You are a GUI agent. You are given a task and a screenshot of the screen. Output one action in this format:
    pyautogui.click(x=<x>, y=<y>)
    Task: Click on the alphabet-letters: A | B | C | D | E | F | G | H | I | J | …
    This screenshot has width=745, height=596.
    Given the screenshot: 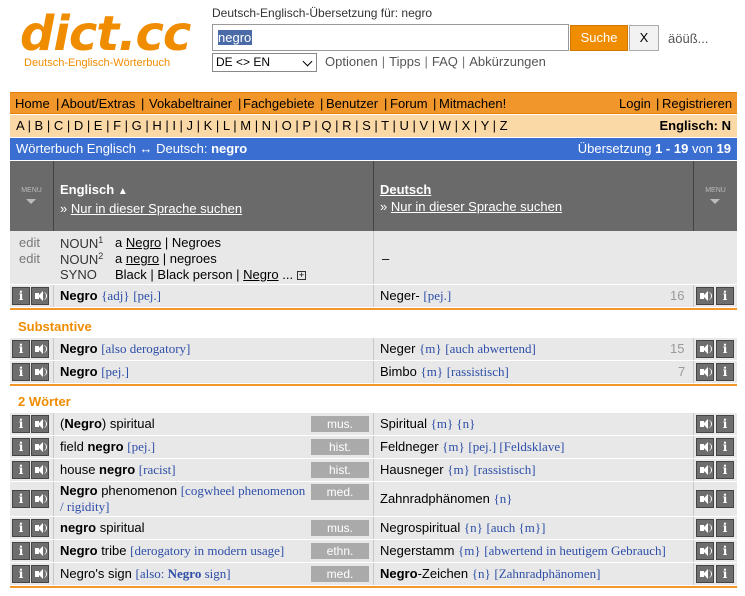 What is the action you would take?
    pyautogui.click(x=262, y=125)
    